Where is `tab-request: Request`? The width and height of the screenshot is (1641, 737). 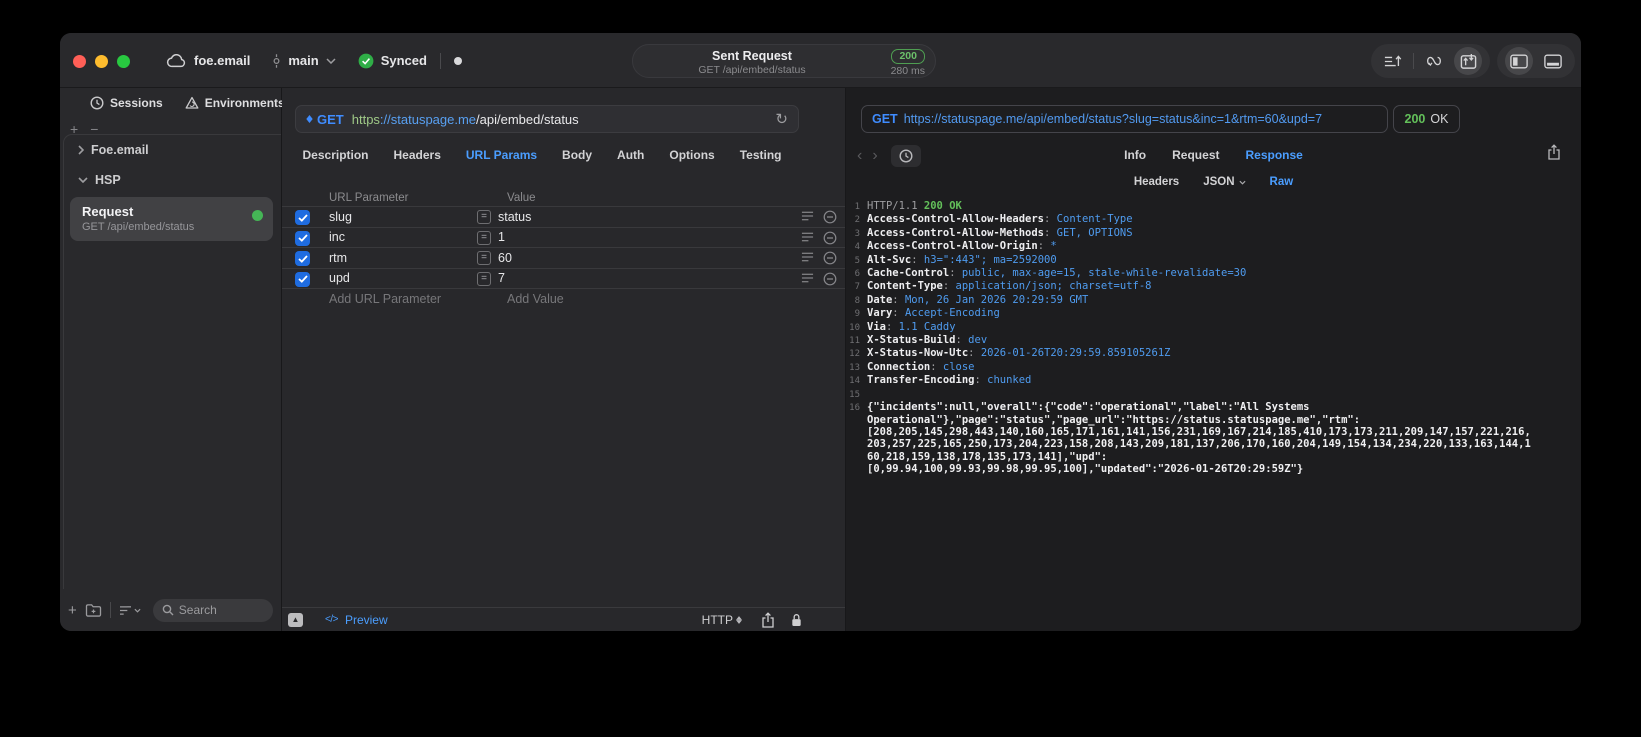 tab-request: Request is located at coordinates (1195, 155).